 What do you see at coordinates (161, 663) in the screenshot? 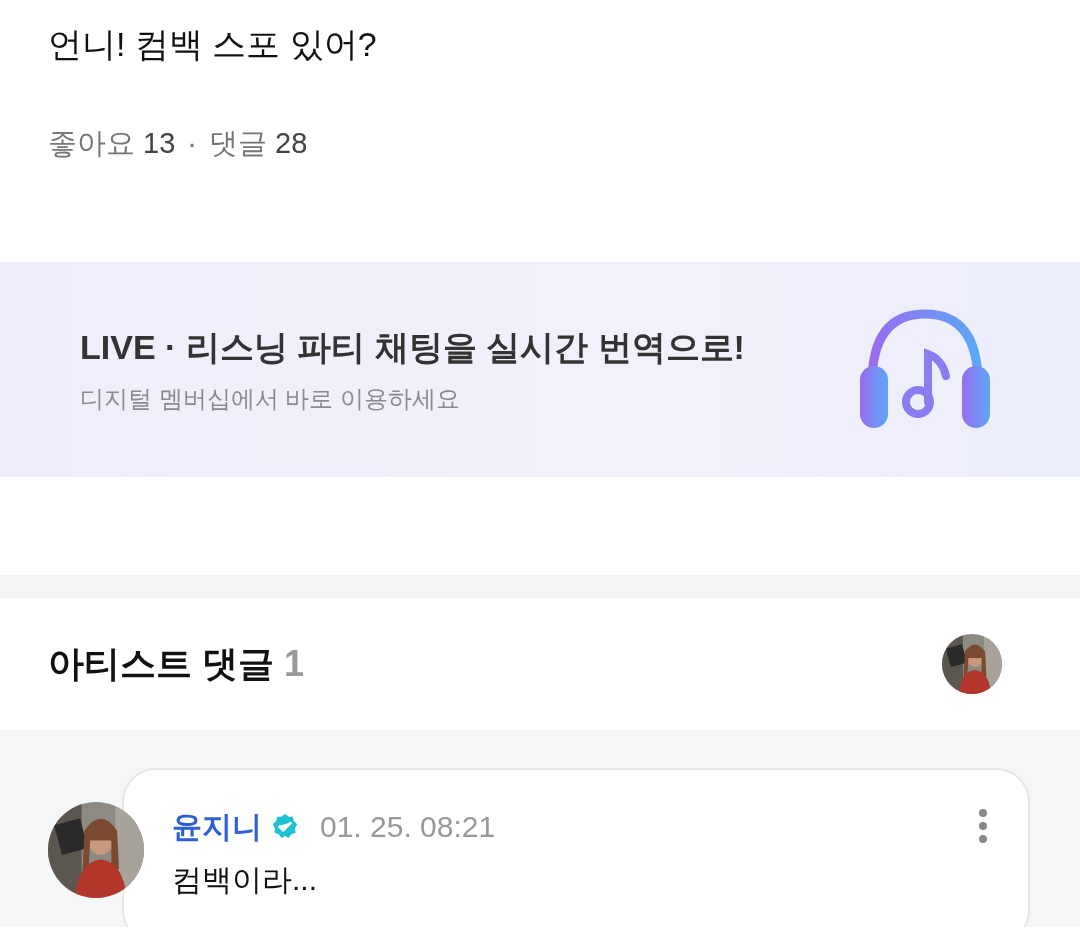
I see `section-title: 아티스트 댓글` at bounding box center [161, 663].